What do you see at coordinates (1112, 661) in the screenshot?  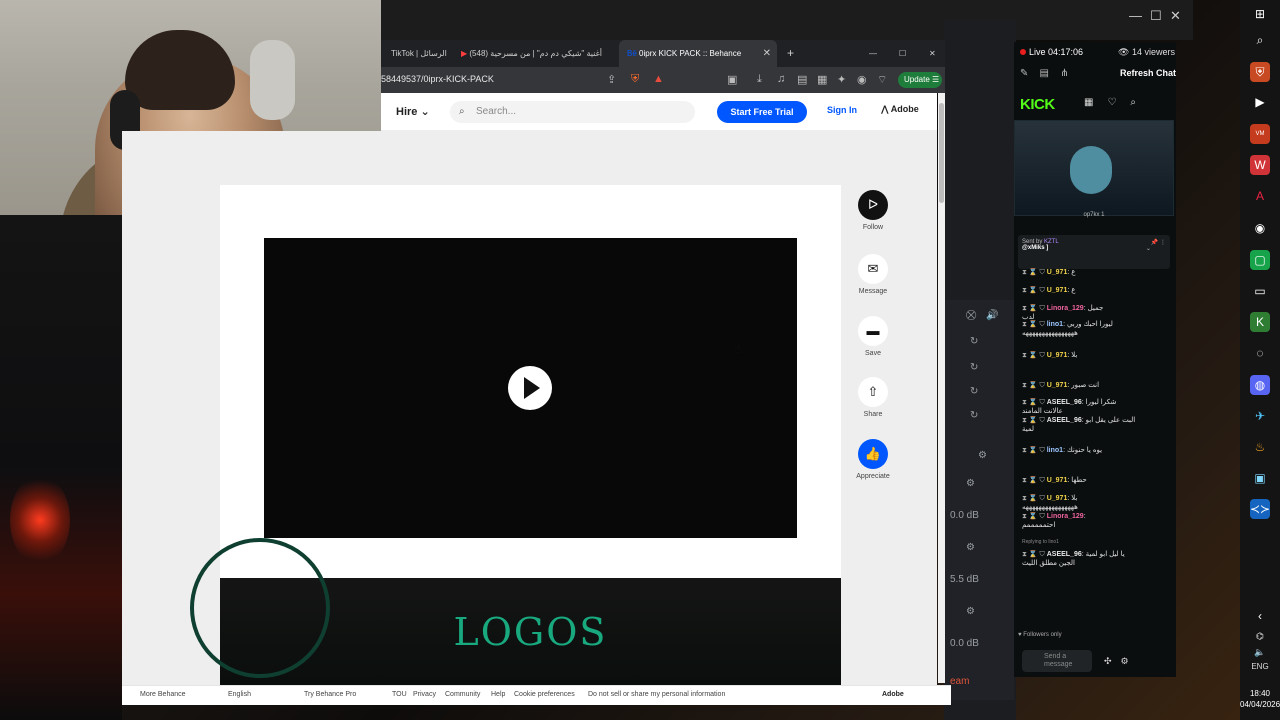 I see `emote-icon: ✣` at bounding box center [1112, 661].